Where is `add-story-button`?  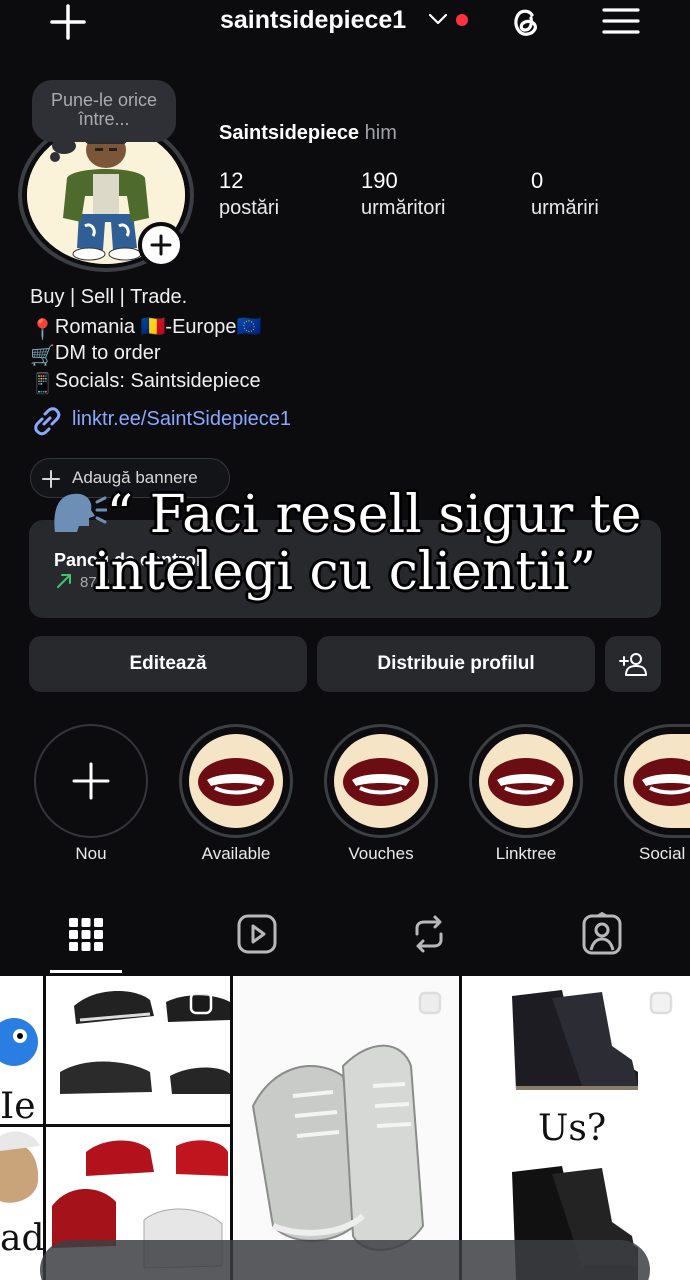 add-story-button is located at coordinates (161, 245).